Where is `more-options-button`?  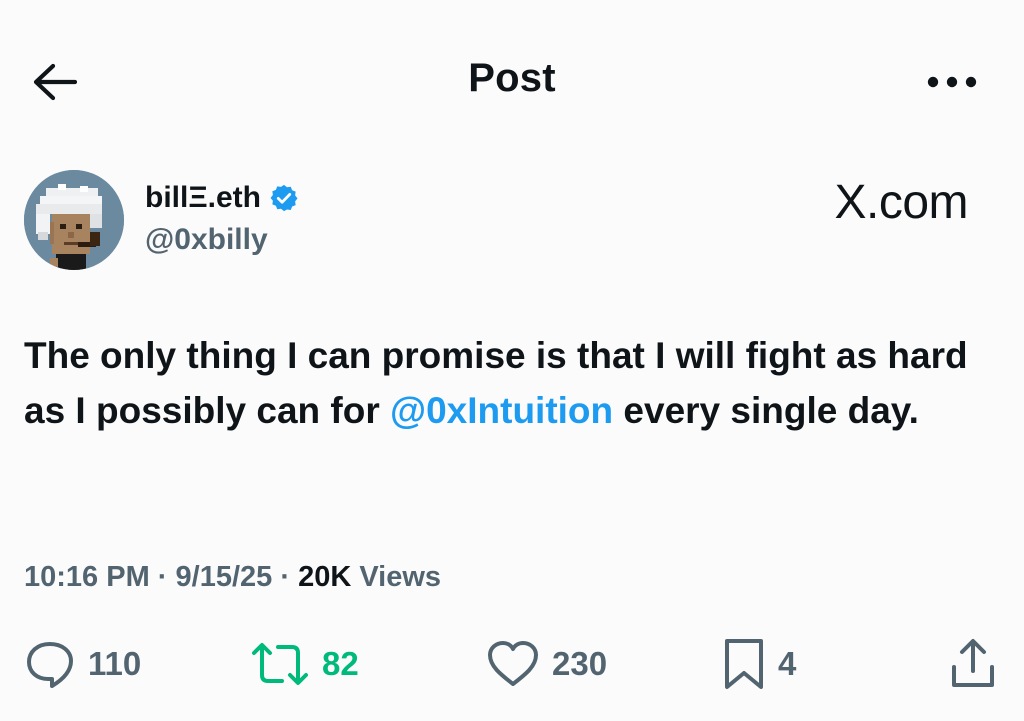
more-options-button is located at coordinates (952, 82).